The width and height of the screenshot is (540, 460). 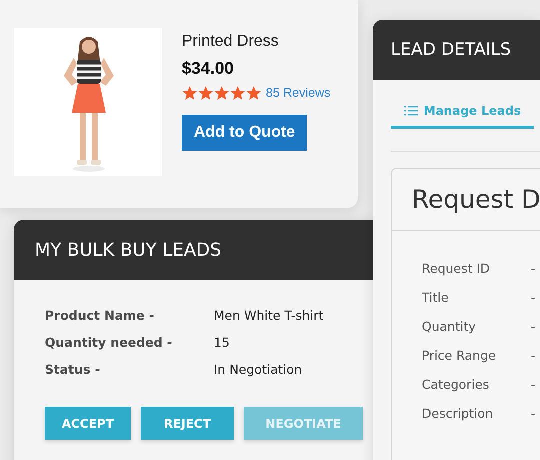 I want to click on field-label: Status -, so click(x=73, y=369).